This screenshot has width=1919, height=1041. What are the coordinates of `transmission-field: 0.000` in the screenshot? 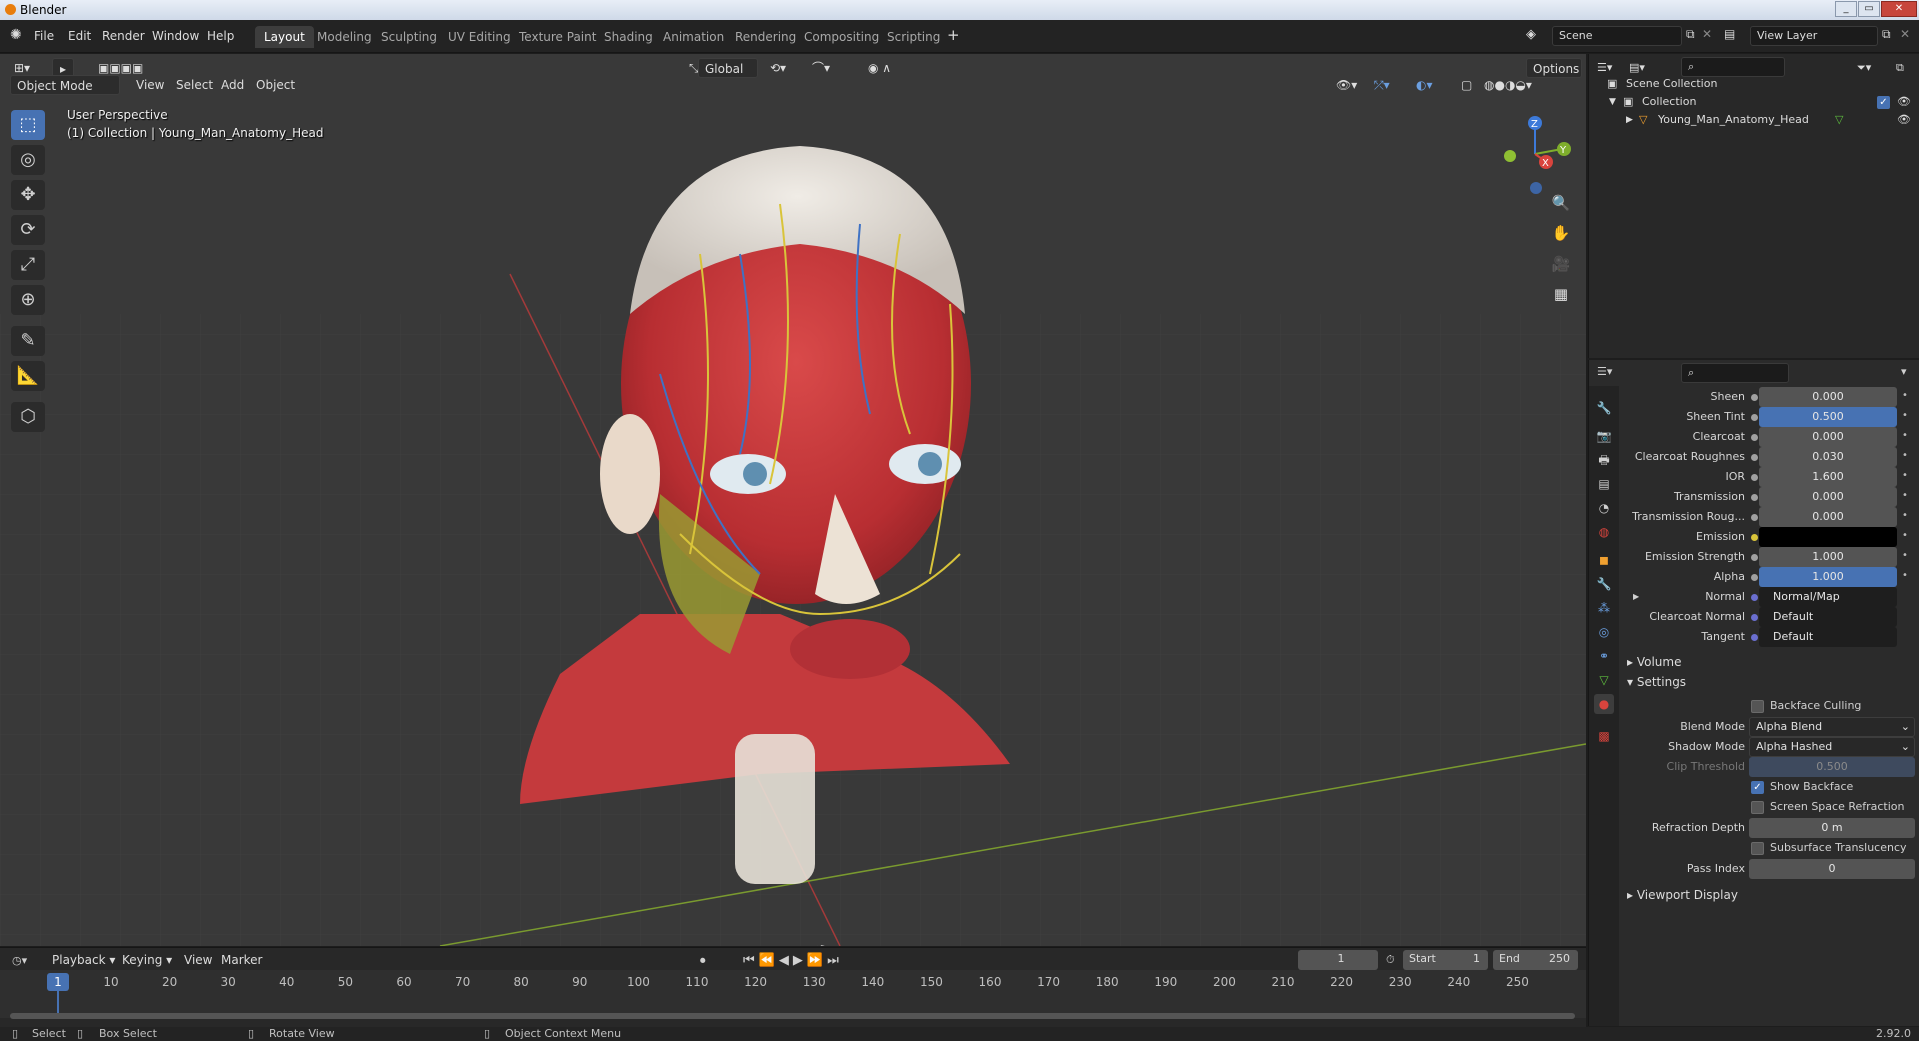 It's located at (1828, 497).